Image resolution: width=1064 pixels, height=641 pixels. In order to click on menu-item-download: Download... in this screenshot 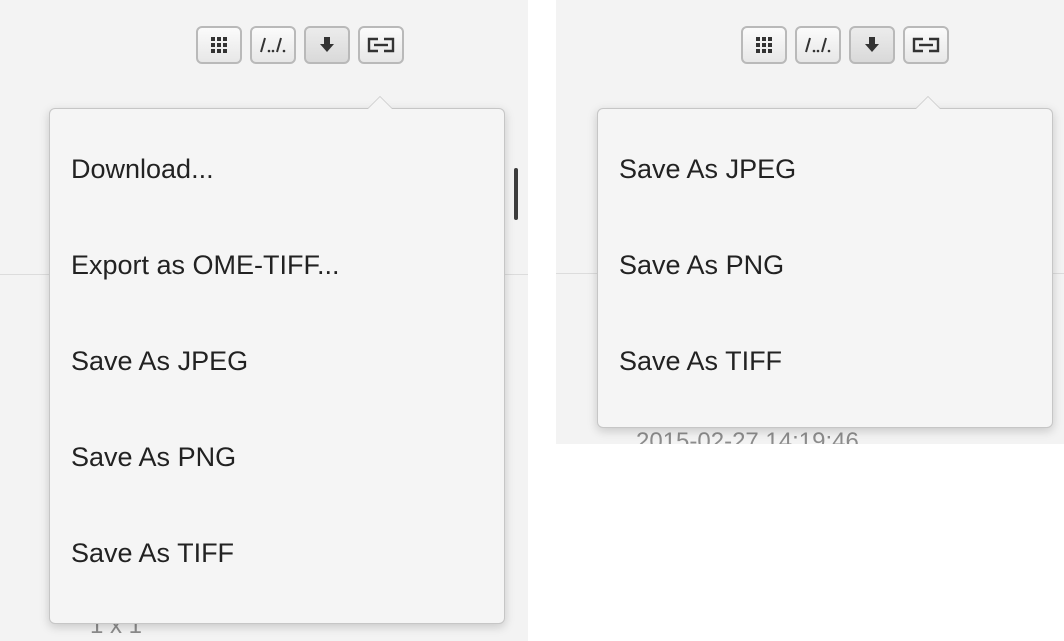, I will do `click(277, 169)`.